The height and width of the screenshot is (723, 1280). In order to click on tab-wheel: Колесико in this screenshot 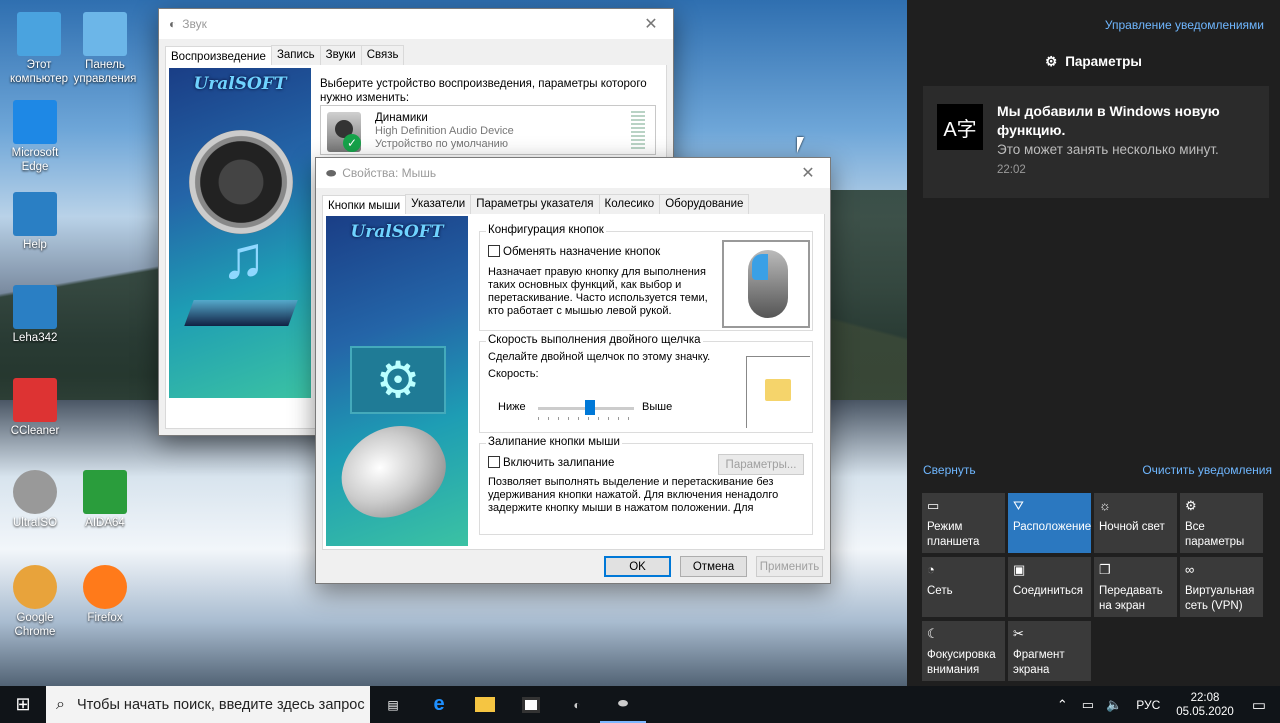, I will do `click(629, 204)`.